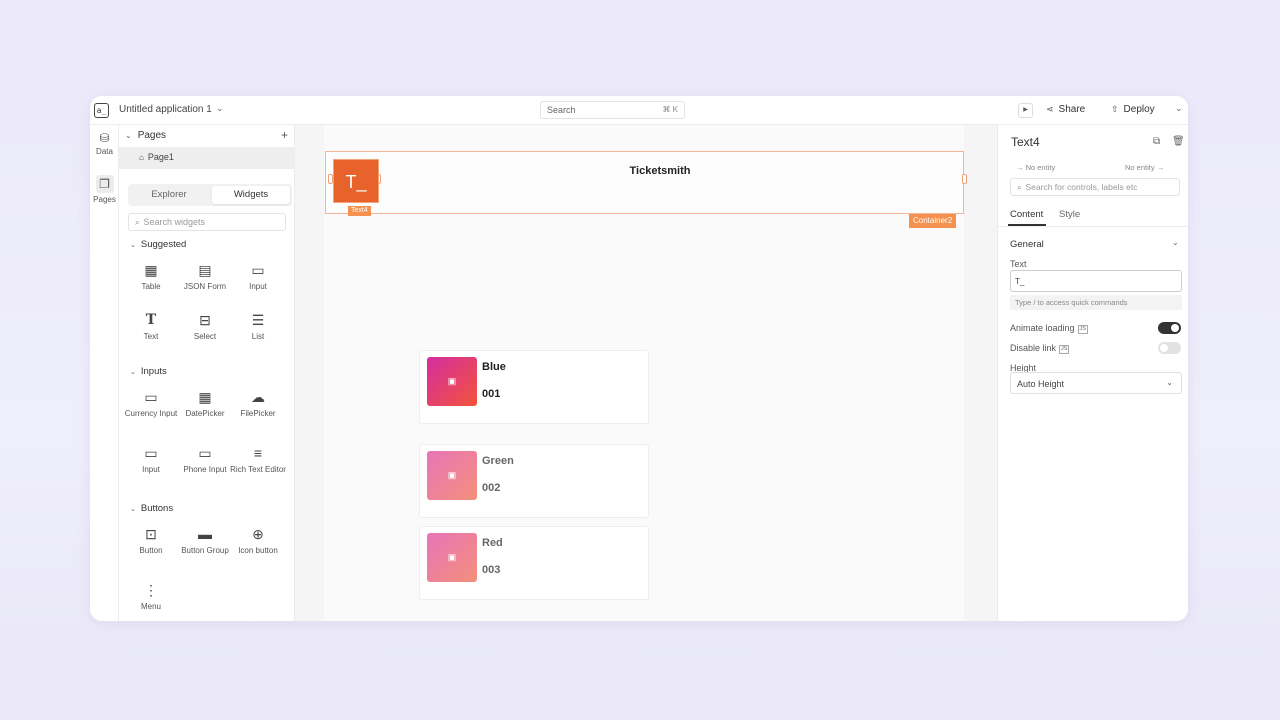 The image size is (1280, 720). I want to click on pages-header: ⌄ Pages, so click(145, 135).